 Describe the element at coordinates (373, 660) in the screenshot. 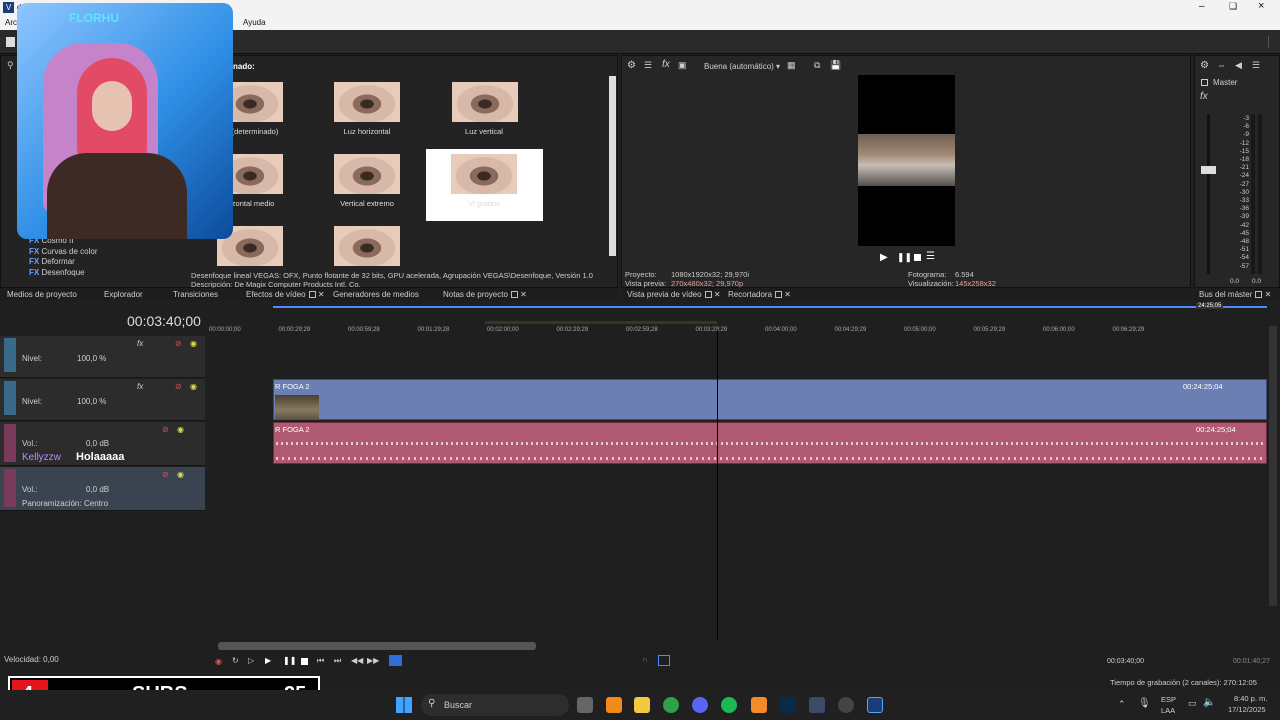

I see `next-frame-icon: ▶▶` at that location.